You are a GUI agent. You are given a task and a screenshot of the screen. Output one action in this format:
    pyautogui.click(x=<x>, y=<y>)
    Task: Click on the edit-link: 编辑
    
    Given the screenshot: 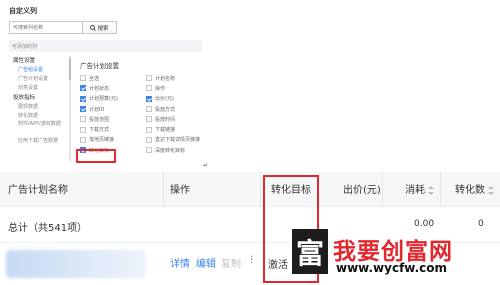 What is the action you would take?
    pyautogui.click(x=206, y=262)
    